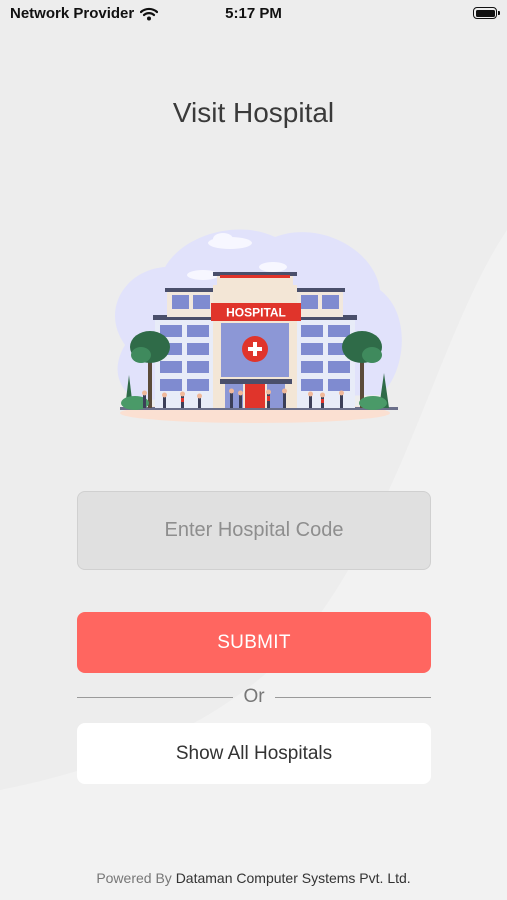  What do you see at coordinates (486, 13) in the screenshot?
I see `battery-icon` at bounding box center [486, 13].